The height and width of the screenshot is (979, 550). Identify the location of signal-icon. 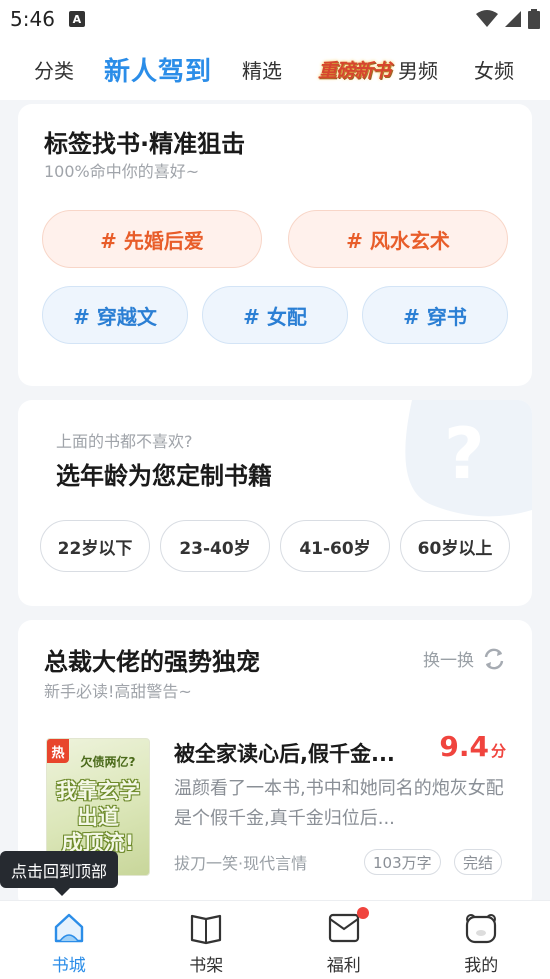
(513, 19).